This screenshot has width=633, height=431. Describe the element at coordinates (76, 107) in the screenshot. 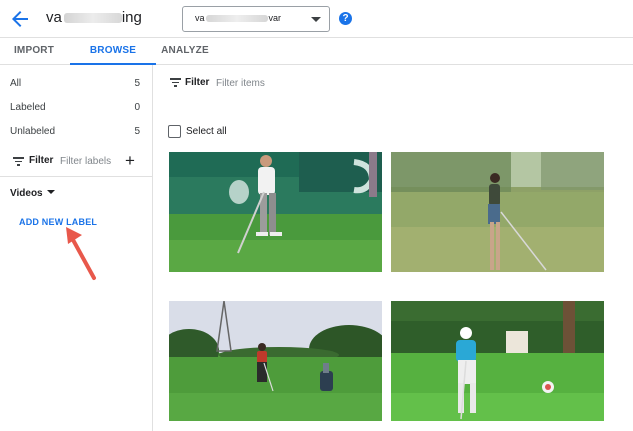

I see `sidebar-item-labeled: Labeled 0` at that location.